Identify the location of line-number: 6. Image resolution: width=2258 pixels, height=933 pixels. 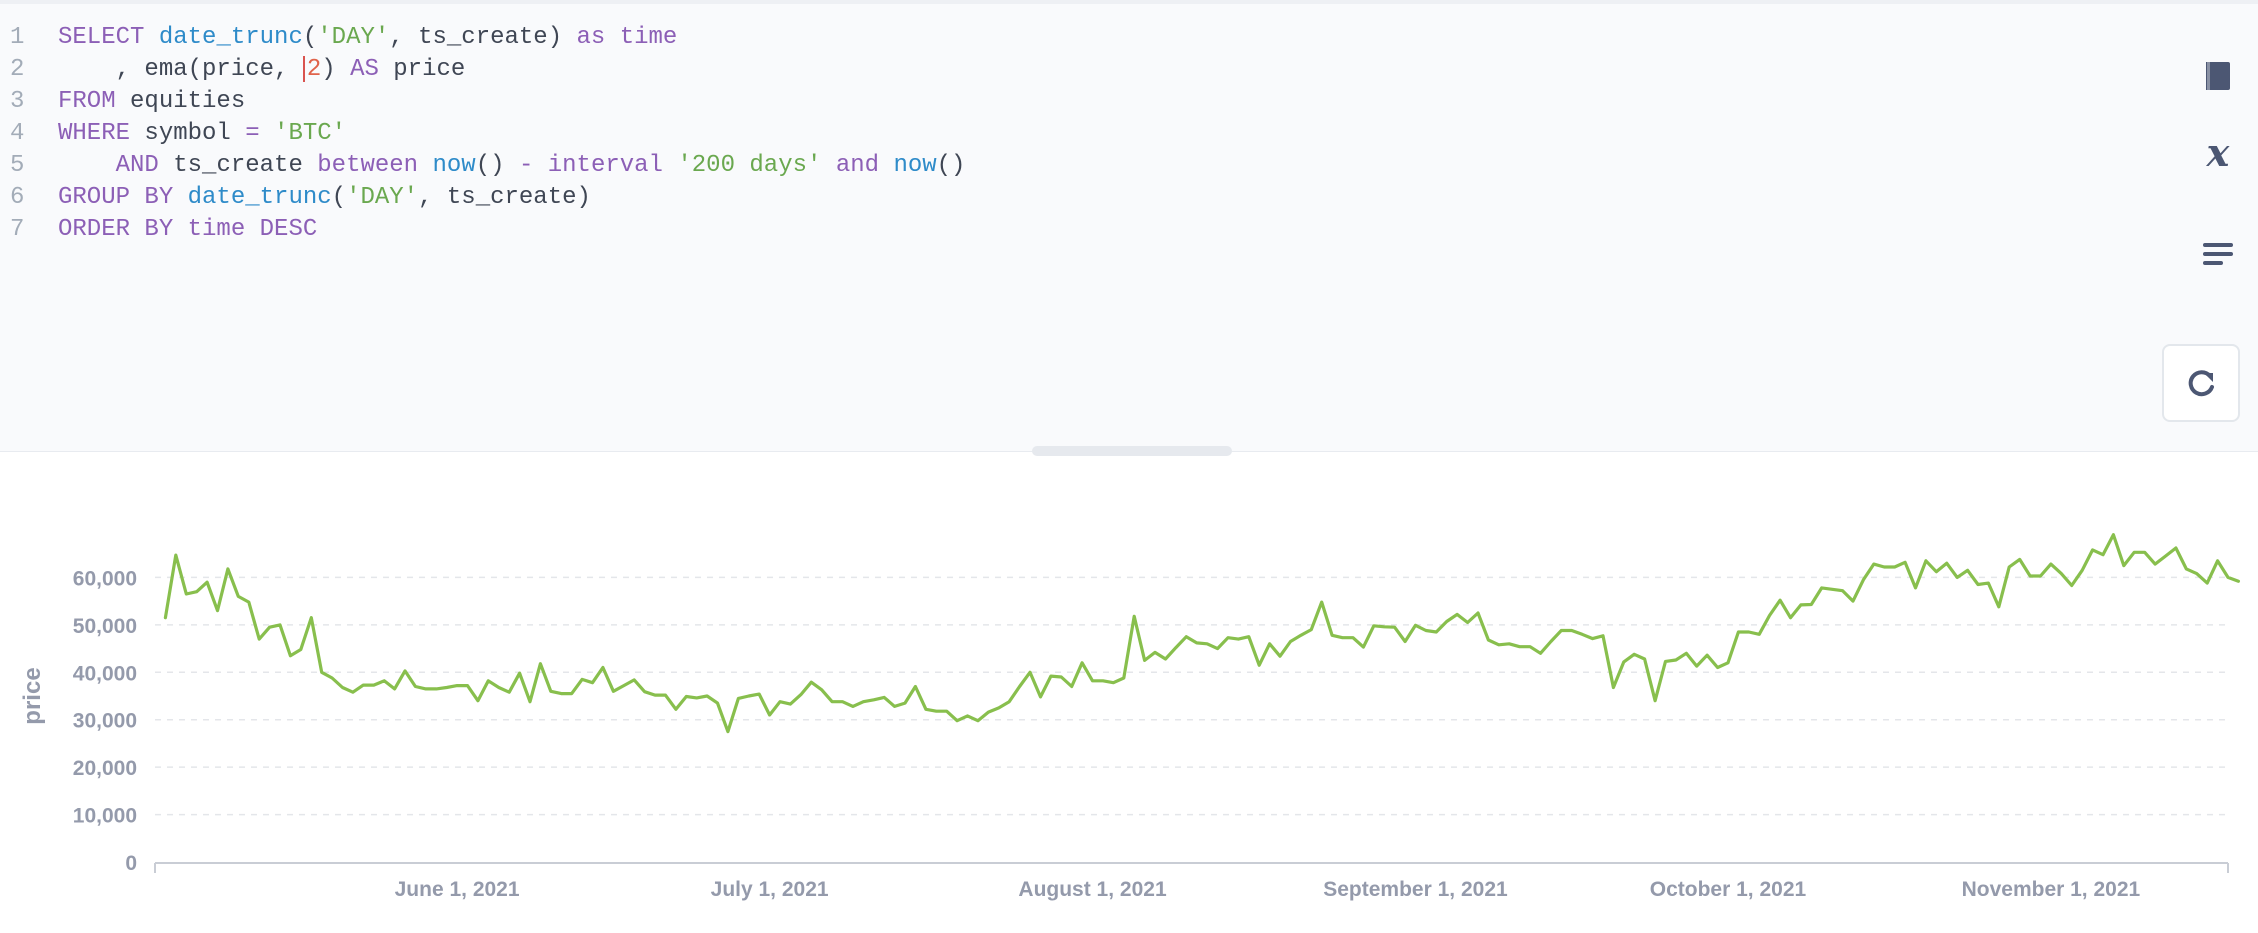
(17, 197).